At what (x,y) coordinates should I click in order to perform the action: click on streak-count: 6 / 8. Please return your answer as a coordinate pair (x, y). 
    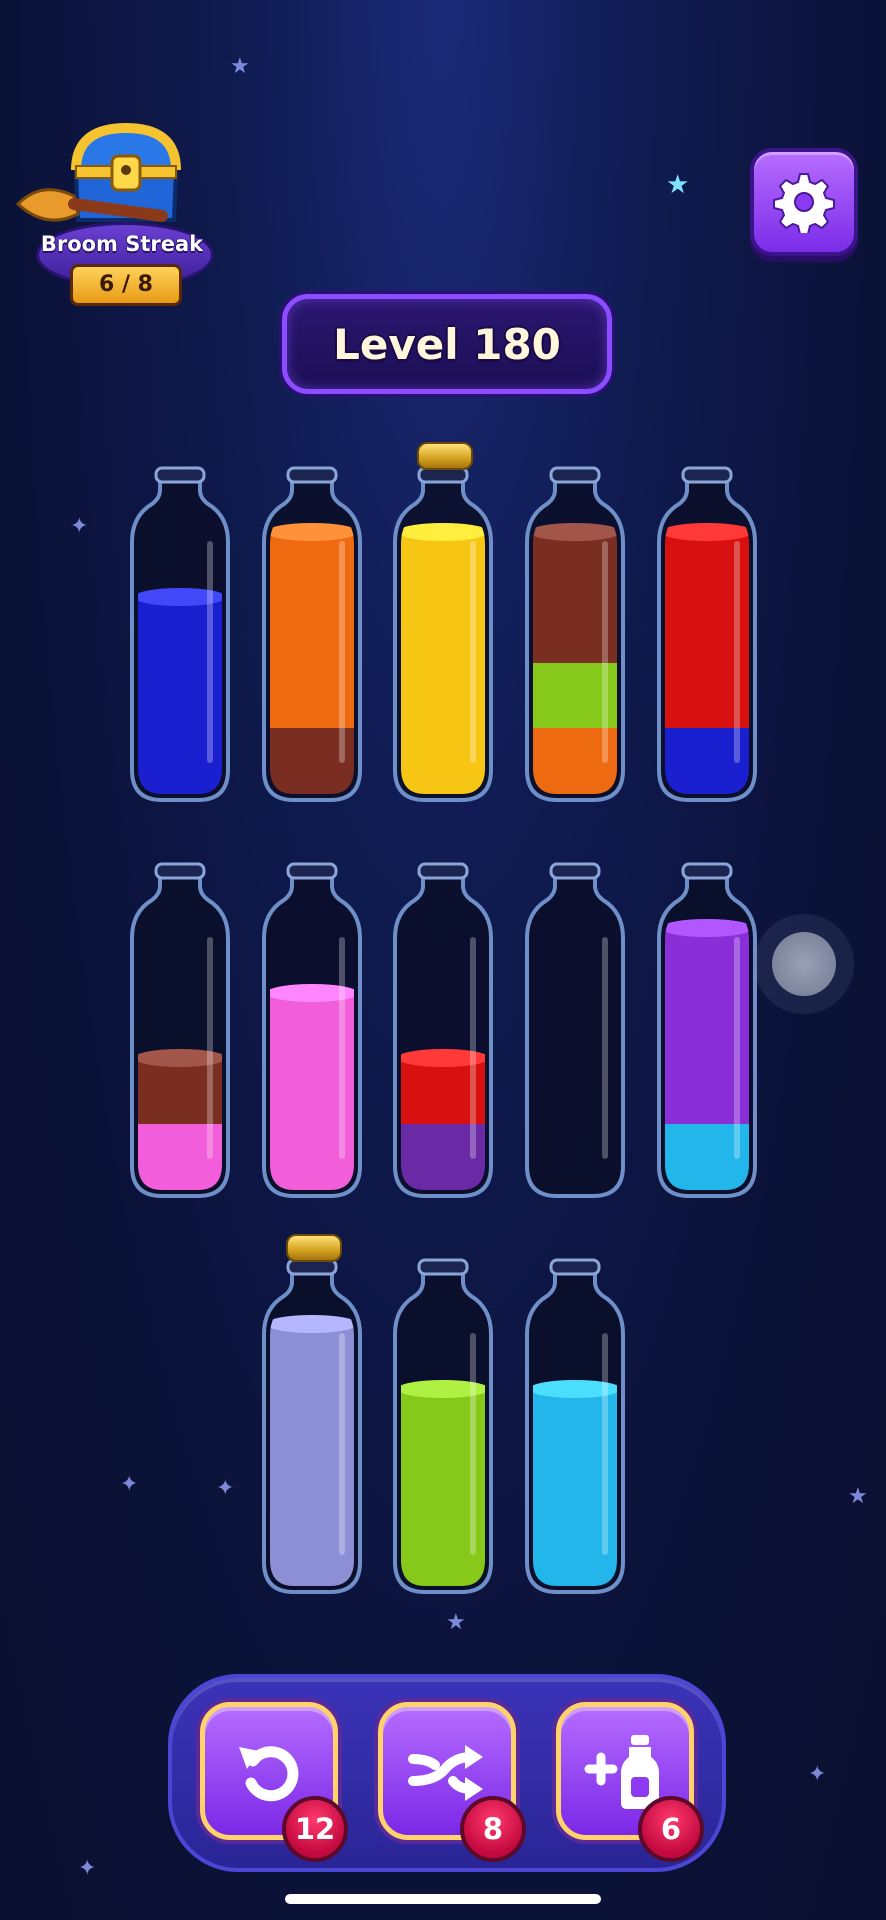
    Looking at the image, I should click on (126, 285).